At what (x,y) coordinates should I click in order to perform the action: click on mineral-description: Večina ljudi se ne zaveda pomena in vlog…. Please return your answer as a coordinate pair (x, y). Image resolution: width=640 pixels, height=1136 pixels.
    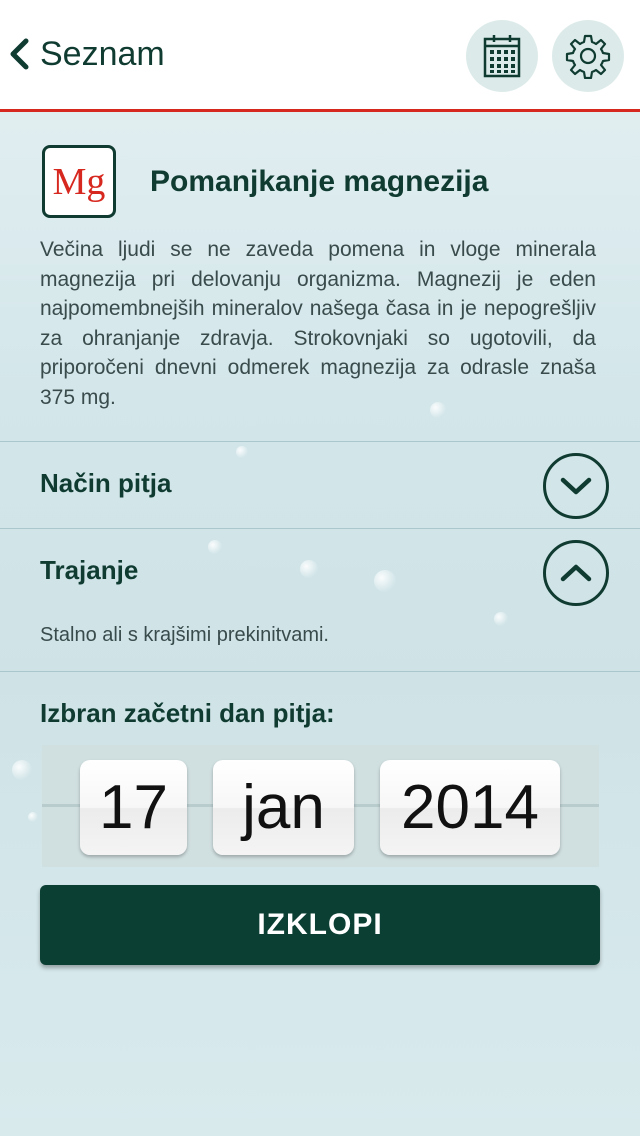
    Looking at the image, I should click on (318, 323).